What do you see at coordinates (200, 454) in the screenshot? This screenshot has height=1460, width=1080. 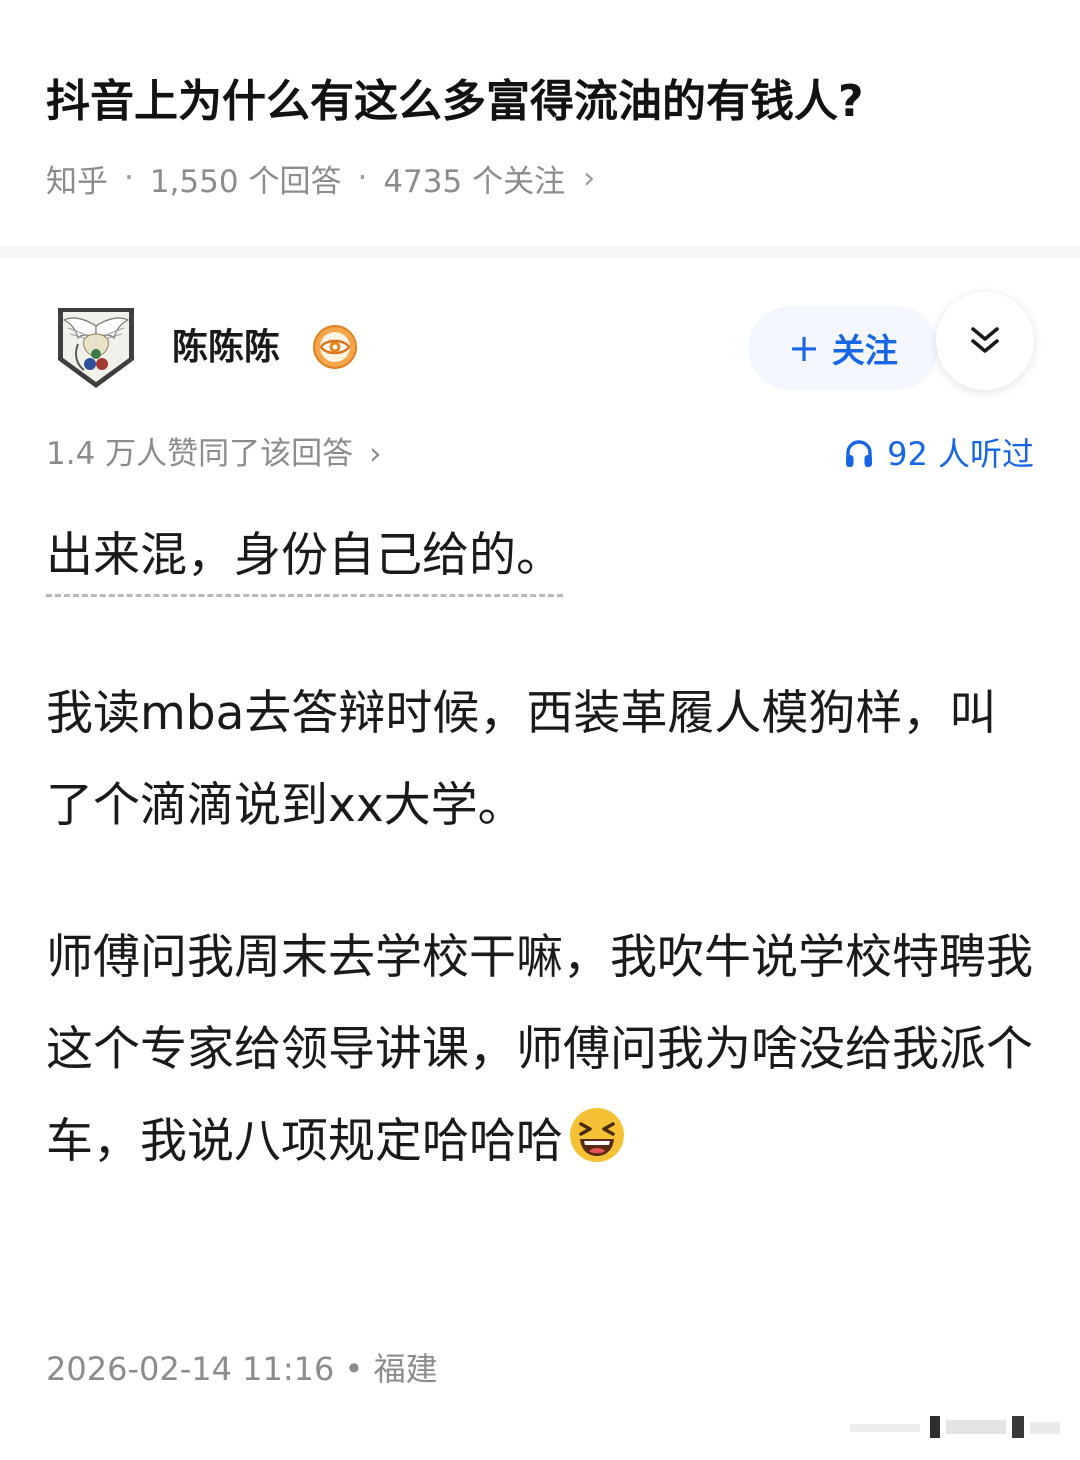 I see `approval-count: 1.4 万人赞同了该回答` at bounding box center [200, 454].